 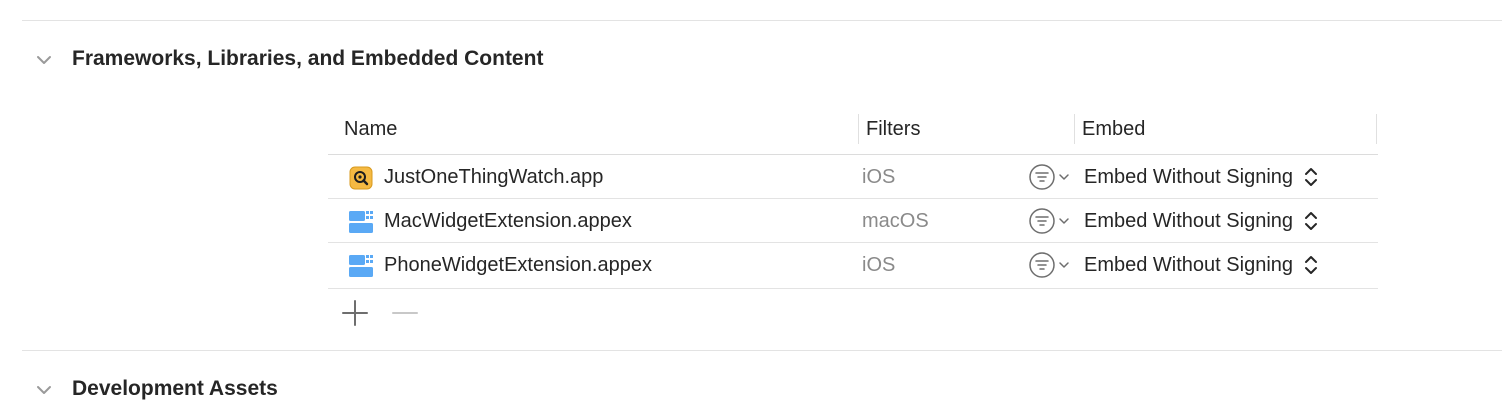 I want to click on section-title-development-assets: Development Assets, so click(x=175, y=388).